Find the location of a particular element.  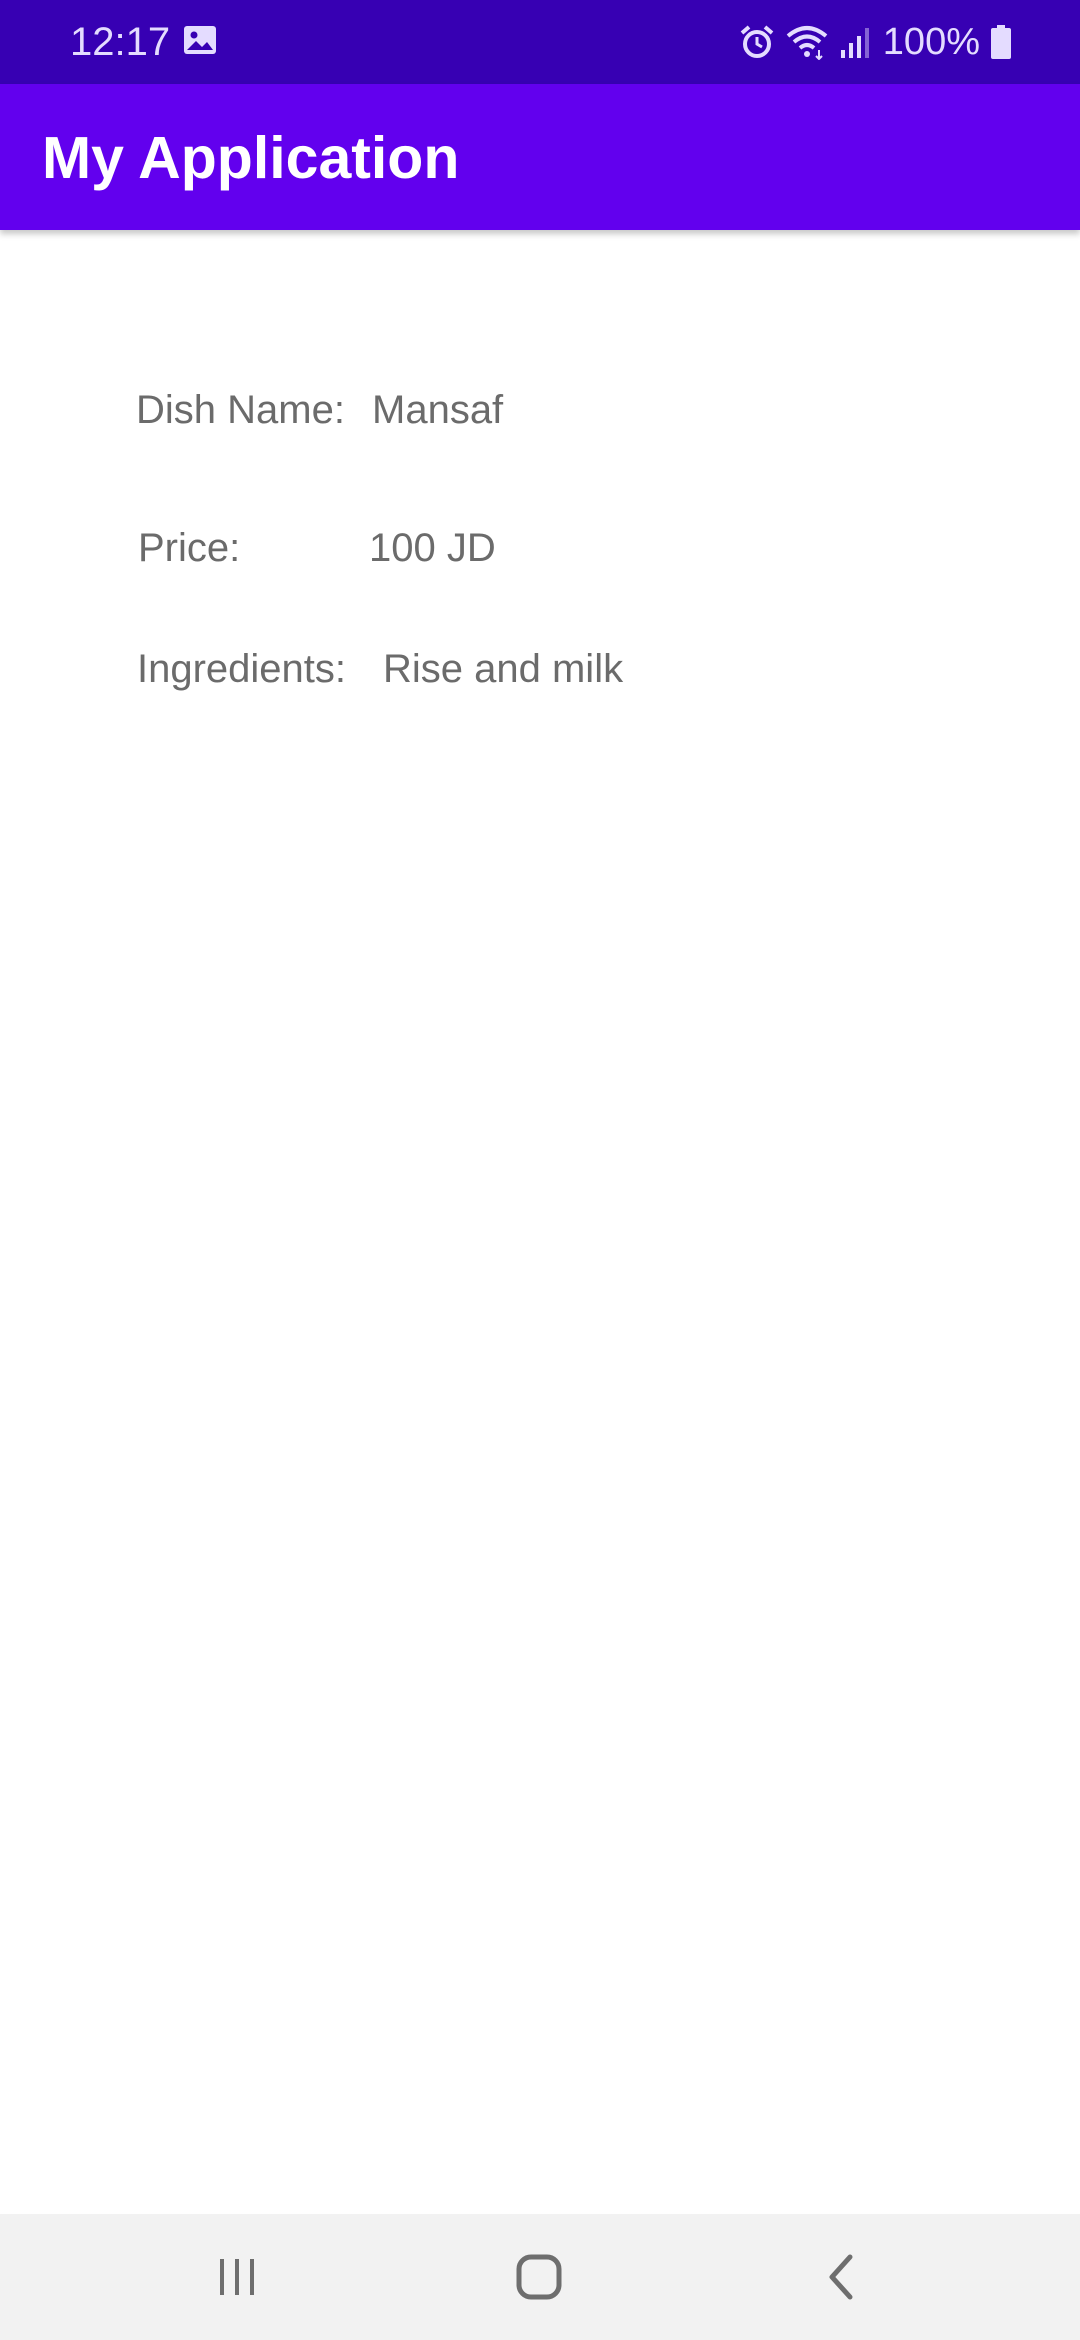

back-button is located at coordinates (842, 2277).